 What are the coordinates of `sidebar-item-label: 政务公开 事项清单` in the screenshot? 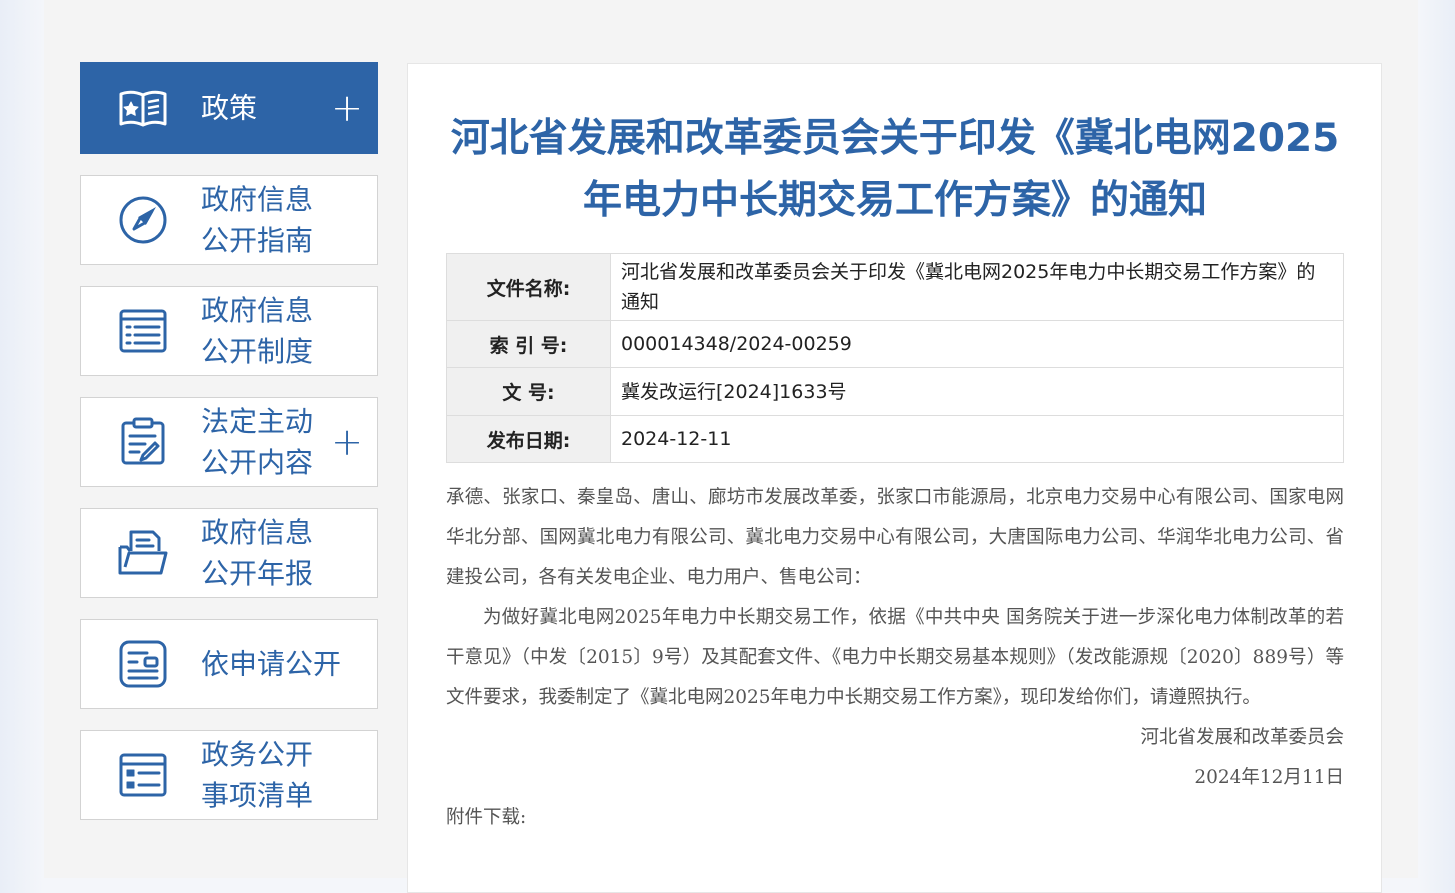 It's located at (257, 775).